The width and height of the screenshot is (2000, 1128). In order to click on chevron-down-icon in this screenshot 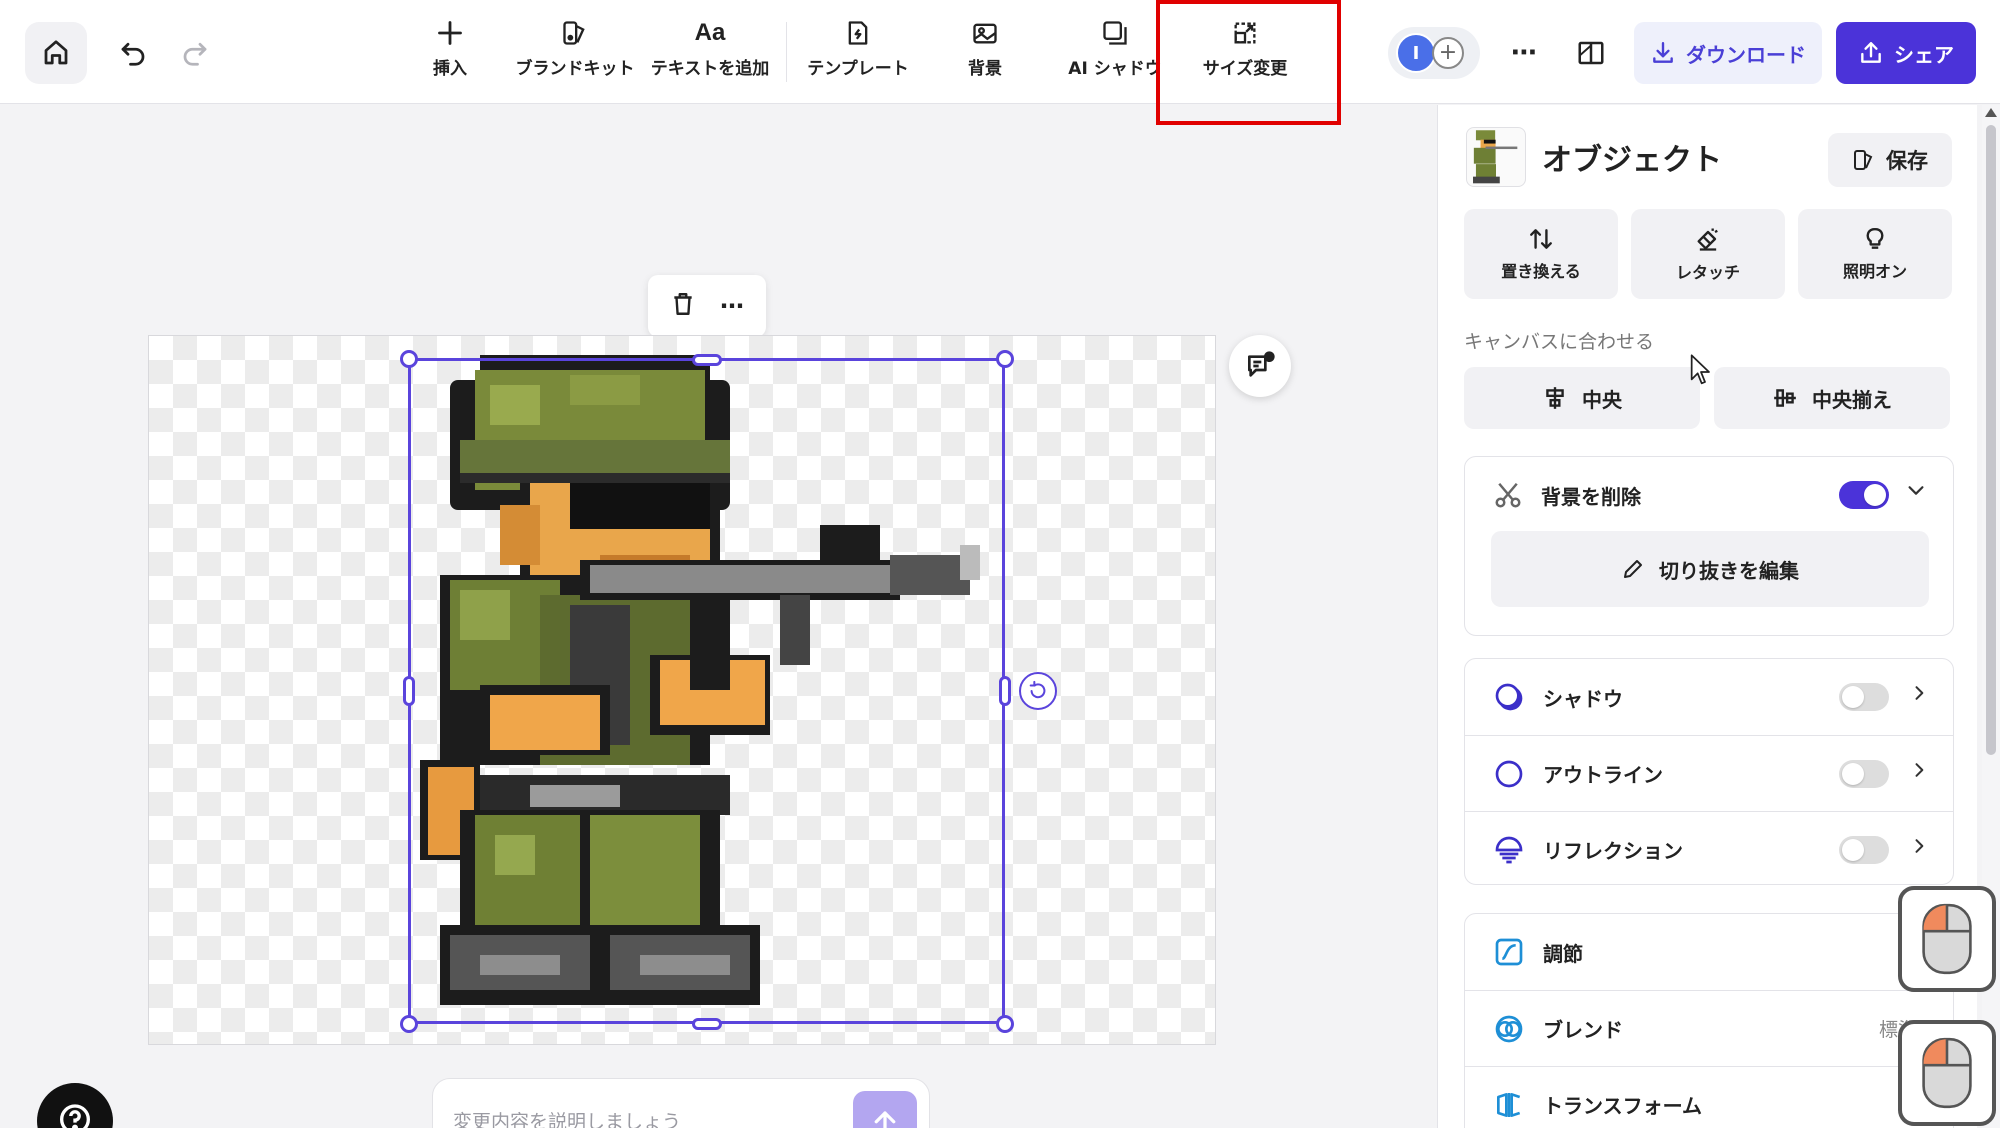, I will do `click(1916, 493)`.